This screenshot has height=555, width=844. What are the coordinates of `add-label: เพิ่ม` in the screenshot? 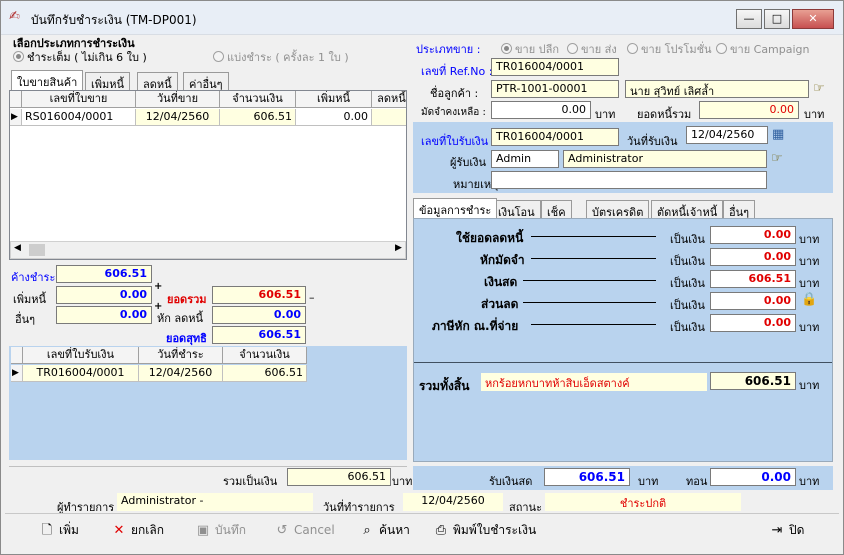 It's located at (69, 530).